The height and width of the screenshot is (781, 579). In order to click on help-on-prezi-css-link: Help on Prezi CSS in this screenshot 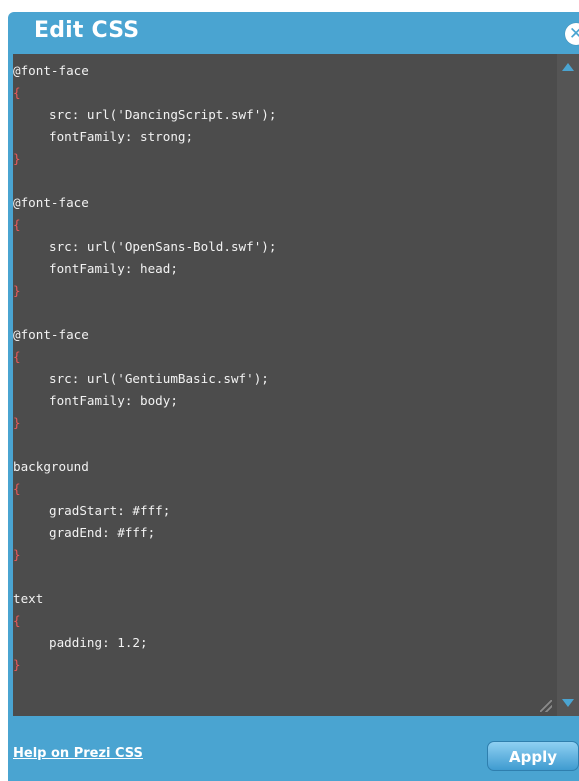, I will do `click(78, 753)`.